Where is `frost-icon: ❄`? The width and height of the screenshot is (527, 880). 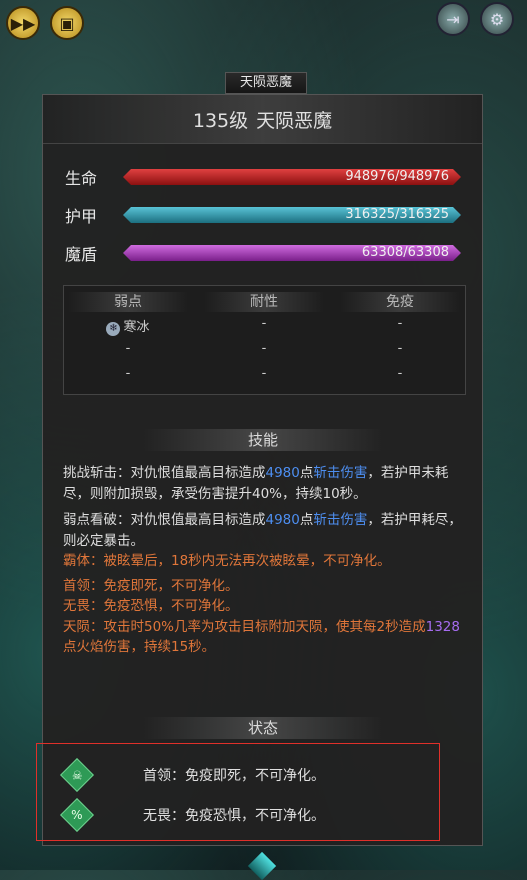 frost-icon: ❄ is located at coordinates (113, 329).